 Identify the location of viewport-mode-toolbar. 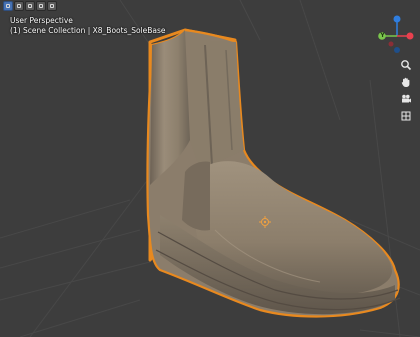
(30, 6).